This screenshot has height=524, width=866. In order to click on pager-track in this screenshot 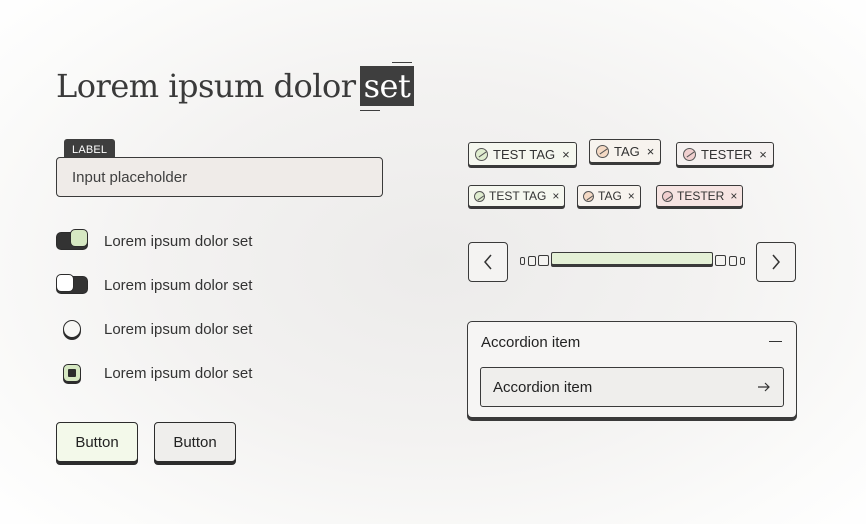, I will do `click(632, 260)`.